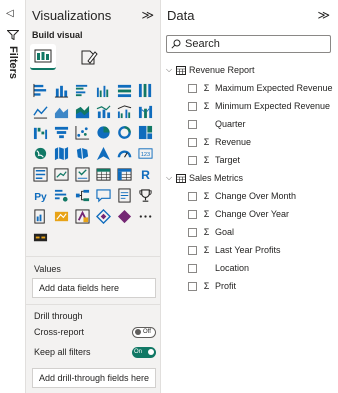 Image resolution: width=338 pixels, height=393 pixels. What do you see at coordinates (40, 237) in the screenshot?
I see `custom-visual-icon` at bounding box center [40, 237].